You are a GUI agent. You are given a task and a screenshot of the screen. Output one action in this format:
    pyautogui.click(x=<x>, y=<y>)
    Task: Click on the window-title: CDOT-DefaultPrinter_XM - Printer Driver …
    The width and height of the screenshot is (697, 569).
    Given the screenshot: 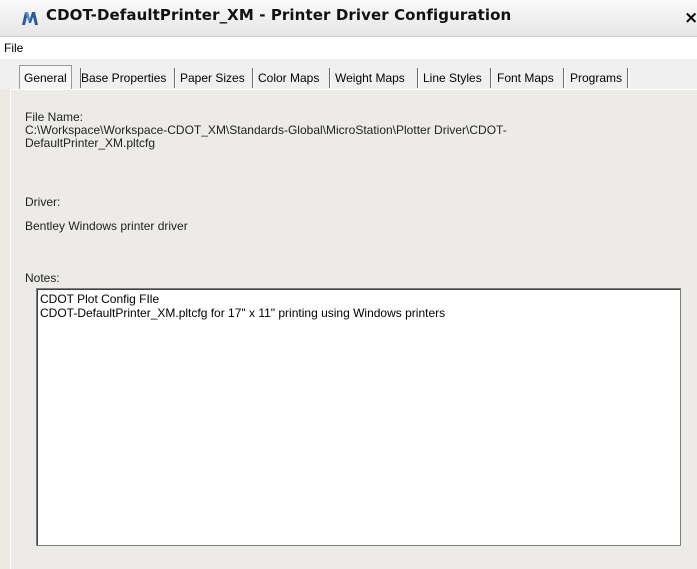 What is the action you would take?
    pyautogui.click(x=279, y=15)
    